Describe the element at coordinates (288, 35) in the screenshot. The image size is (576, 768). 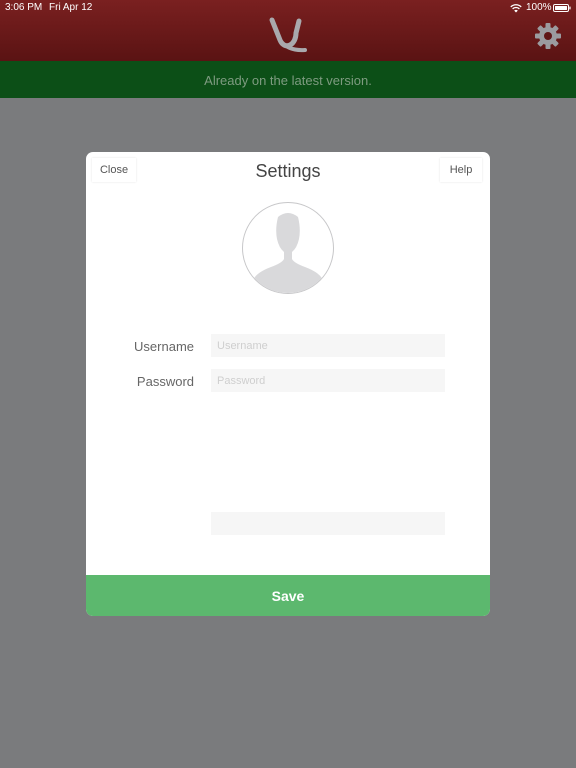
I see `logo-icon` at that location.